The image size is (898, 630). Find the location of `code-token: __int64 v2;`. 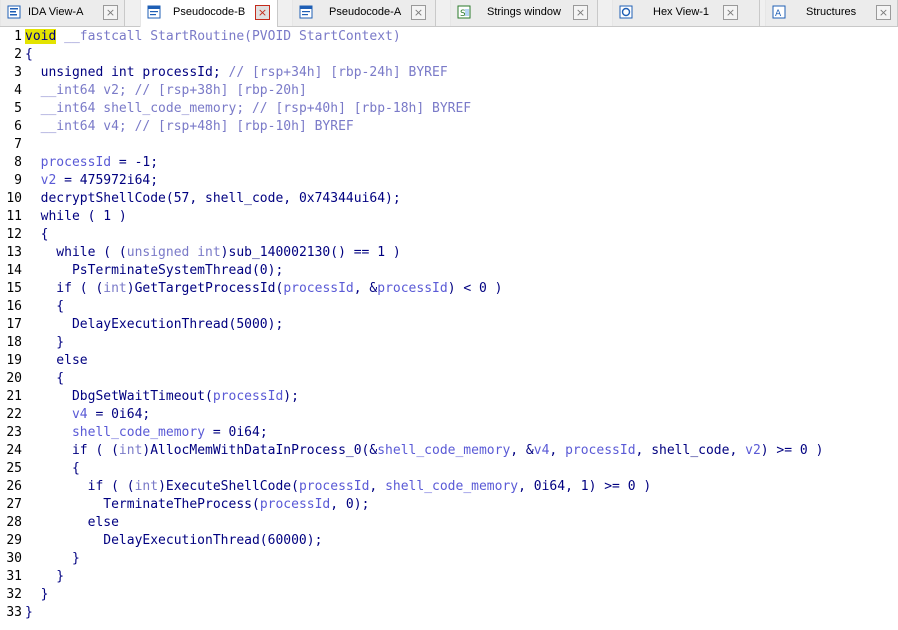

code-token: __int64 v2; is located at coordinates (80, 90).